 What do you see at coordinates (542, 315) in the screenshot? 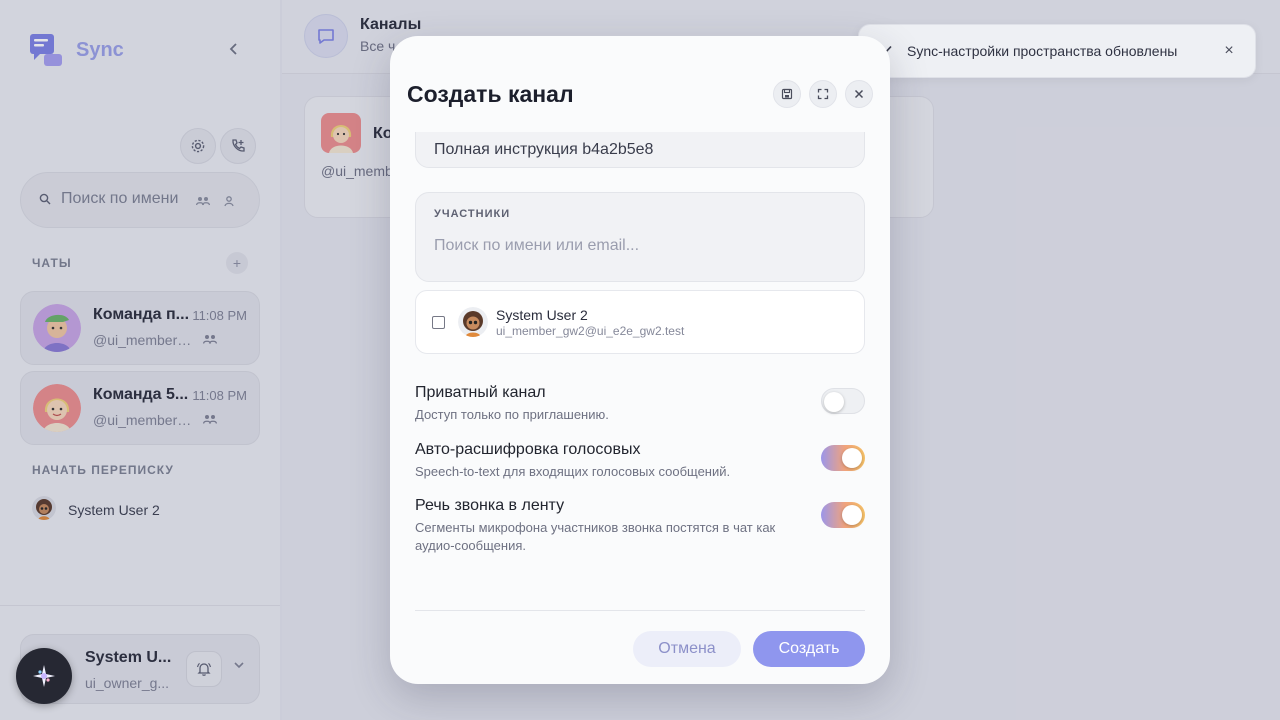
I see `member-name: System User 2` at bounding box center [542, 315].